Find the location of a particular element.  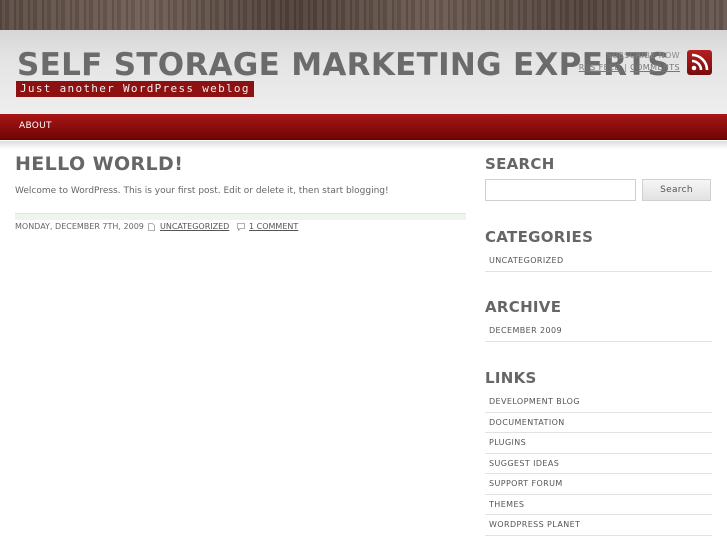

rss-feed-link: RSS FEED is located at coordinates (600, 67).